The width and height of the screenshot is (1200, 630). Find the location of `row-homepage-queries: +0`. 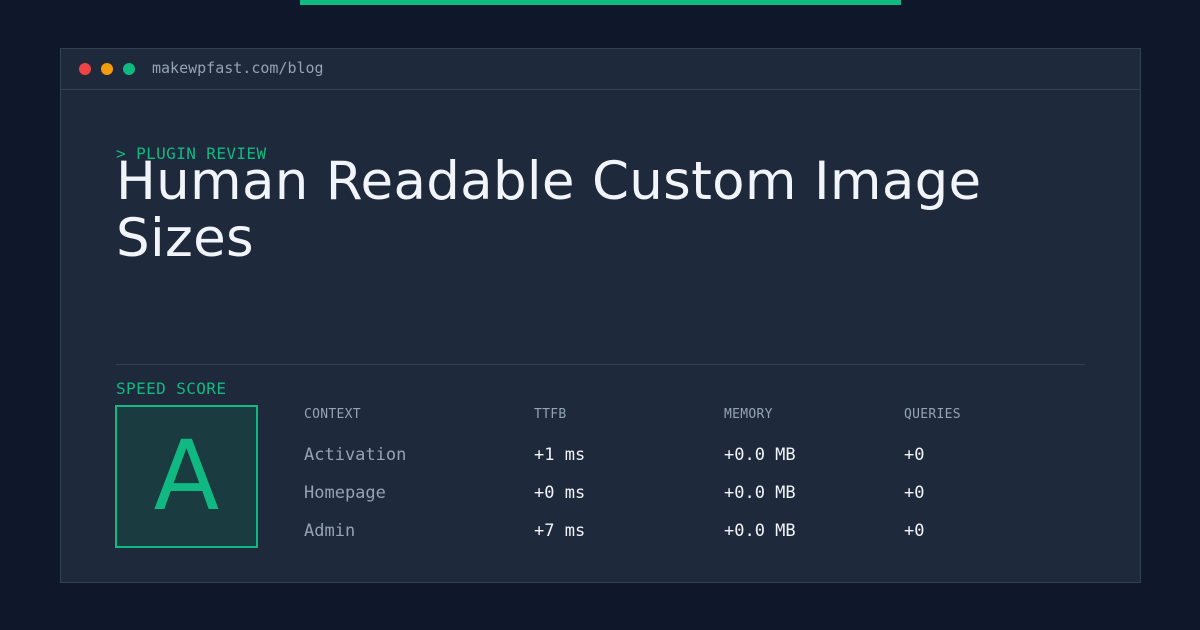

row-homepage-queries: +0 is located at coordinates (914, 493).